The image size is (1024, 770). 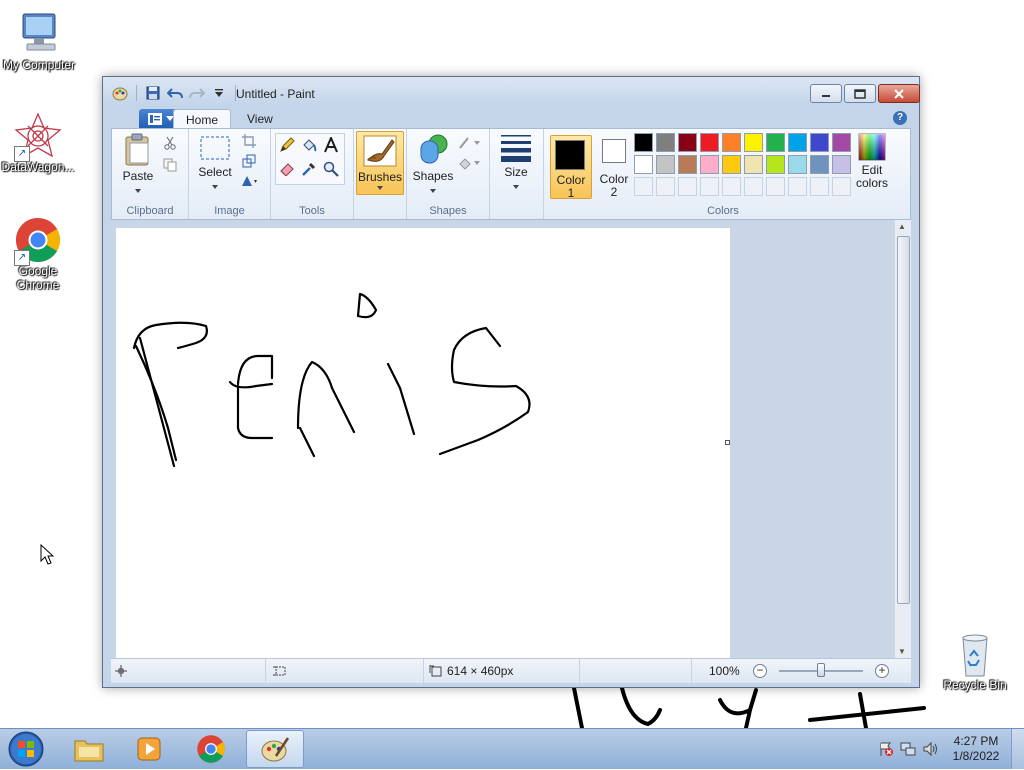 I want to click on window-controls, so click(x=865, y=93).